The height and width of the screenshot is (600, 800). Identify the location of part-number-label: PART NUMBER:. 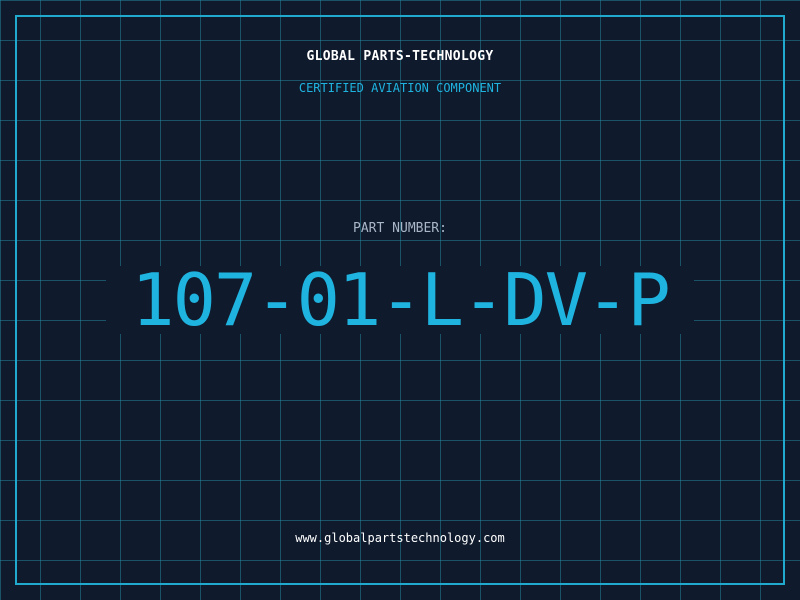
(400, 228).